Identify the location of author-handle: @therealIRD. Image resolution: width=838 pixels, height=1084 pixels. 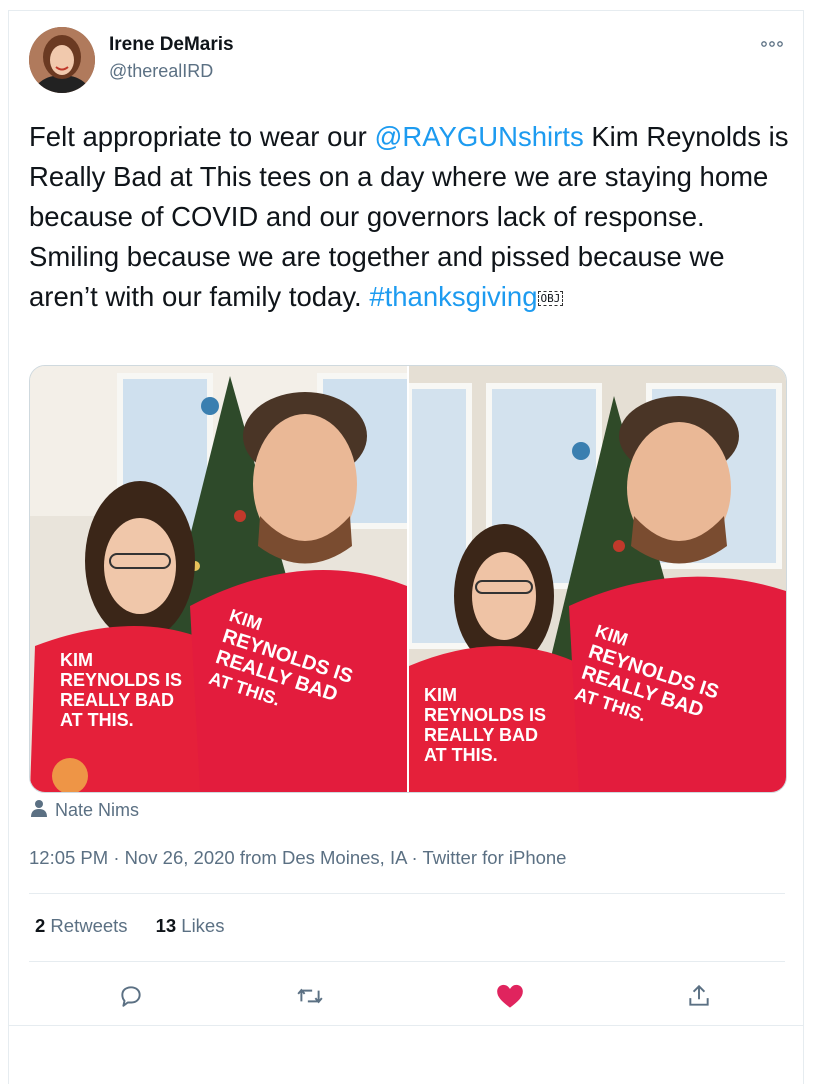
(161, 71).